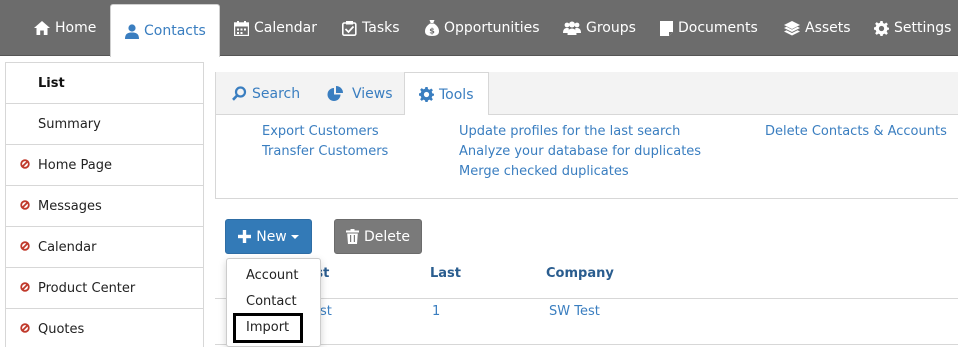 The image size is (958, 347). I want to click on nav-tab-assets-label: Assets, so click(828, 28).